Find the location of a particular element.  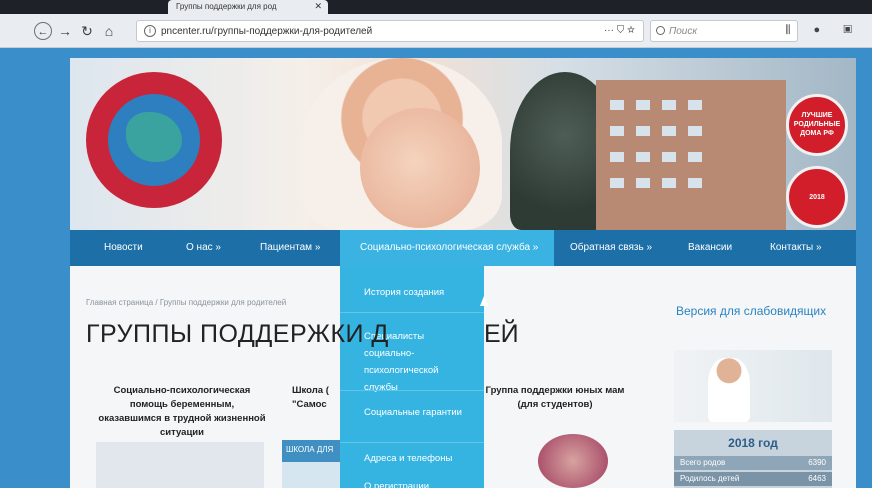

logo is located at coordinates (154, 140).